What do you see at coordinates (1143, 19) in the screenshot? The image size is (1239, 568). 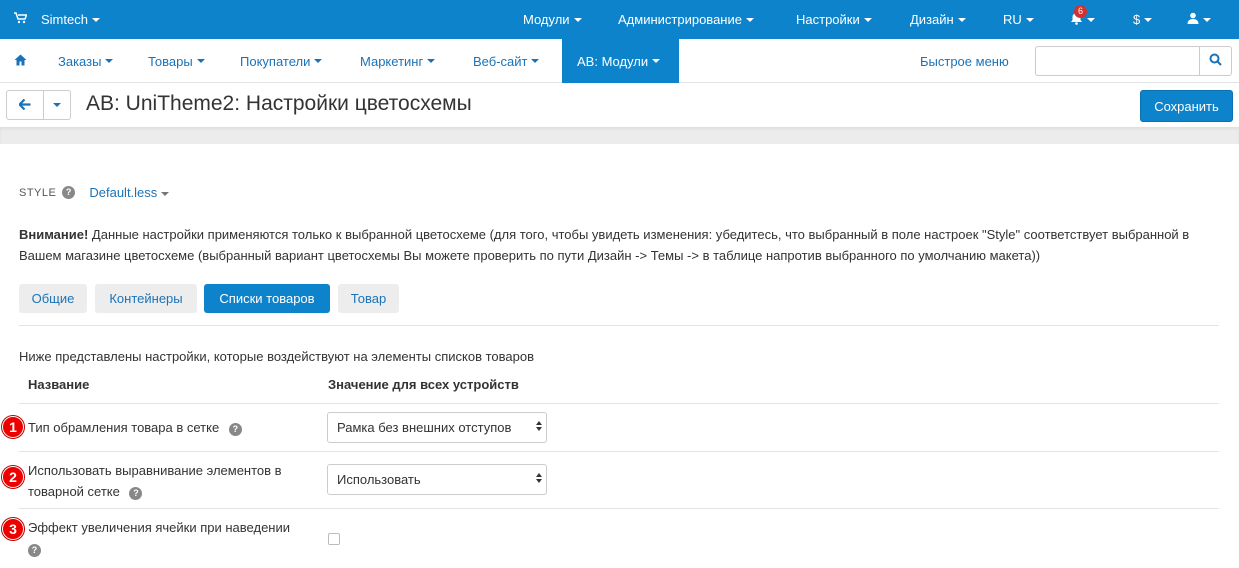 I see `currency-switcher: $` at bounding box center [1143, 19].